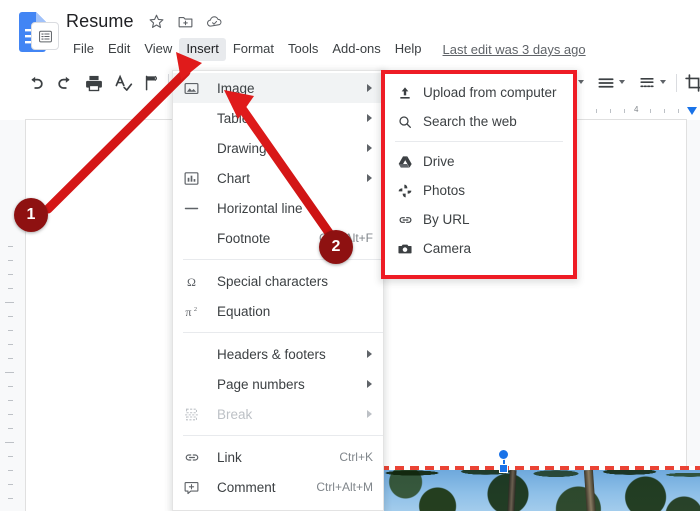 Image resolution: width=700 pixels, height=511 pixels. Describe the element at coordinates (479, 190) in the screenshot. I see `submenu-item-photos: Photos` at that location.